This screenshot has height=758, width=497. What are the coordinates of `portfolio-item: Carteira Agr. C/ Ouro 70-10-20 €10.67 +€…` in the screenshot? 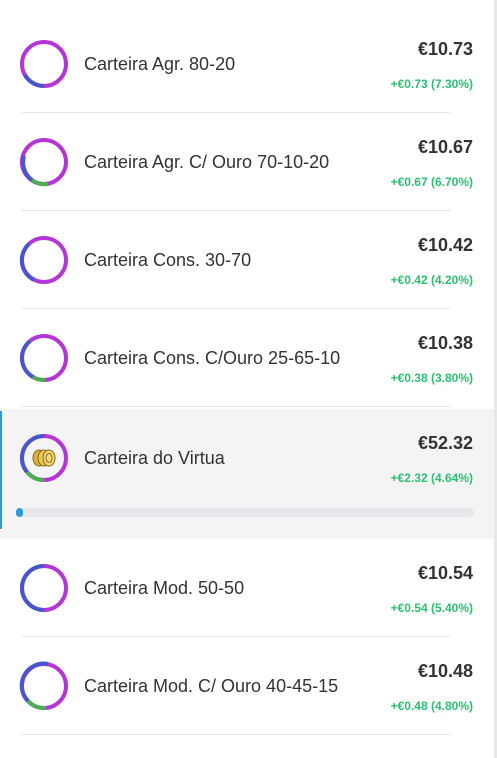 It's located at (248, 162).